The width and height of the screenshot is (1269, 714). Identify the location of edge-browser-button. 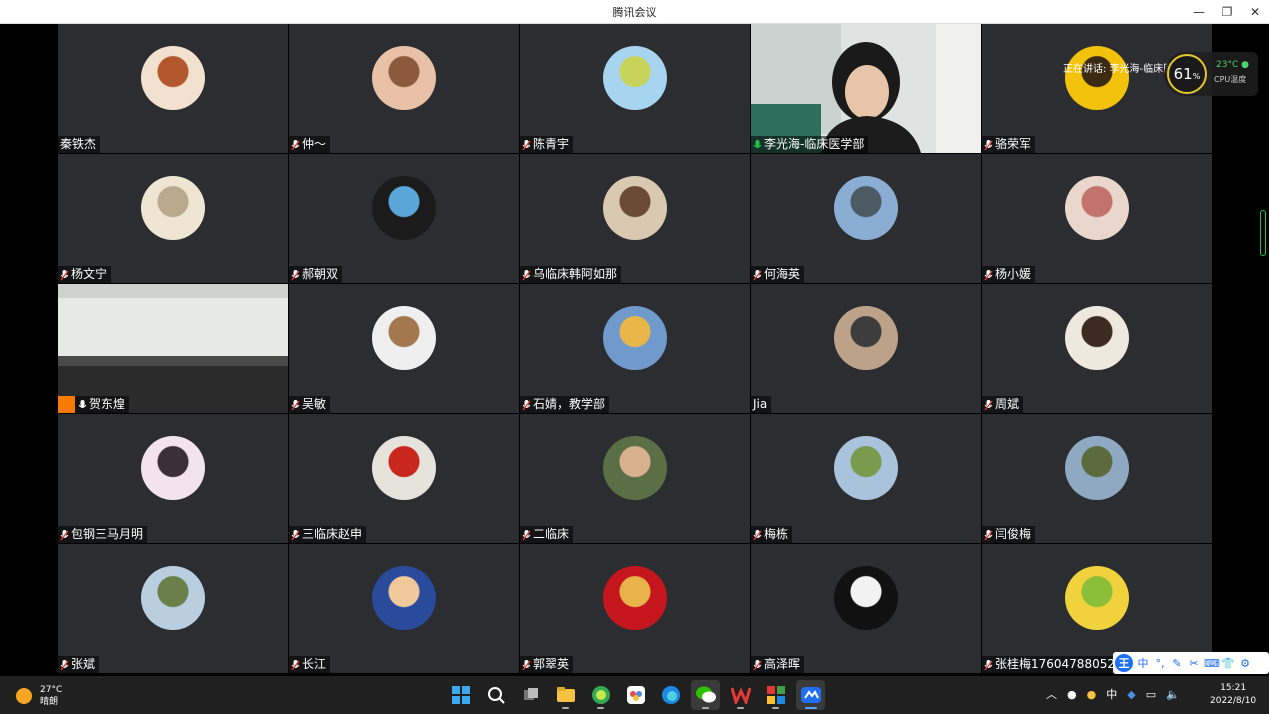
(670, 695).